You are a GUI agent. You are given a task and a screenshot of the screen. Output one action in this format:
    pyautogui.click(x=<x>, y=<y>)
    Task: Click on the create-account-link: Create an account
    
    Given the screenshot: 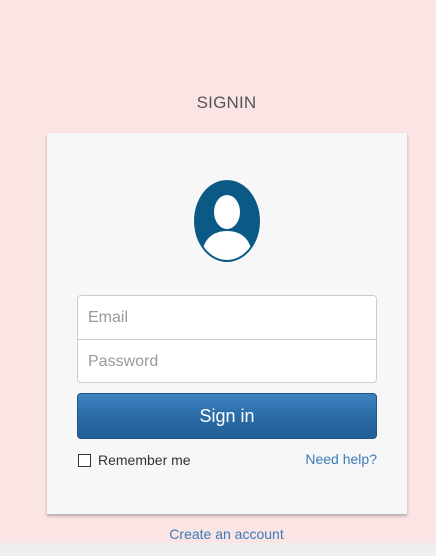 What is the action you would take?
    pyautogui.click(x=218, y=534)
    